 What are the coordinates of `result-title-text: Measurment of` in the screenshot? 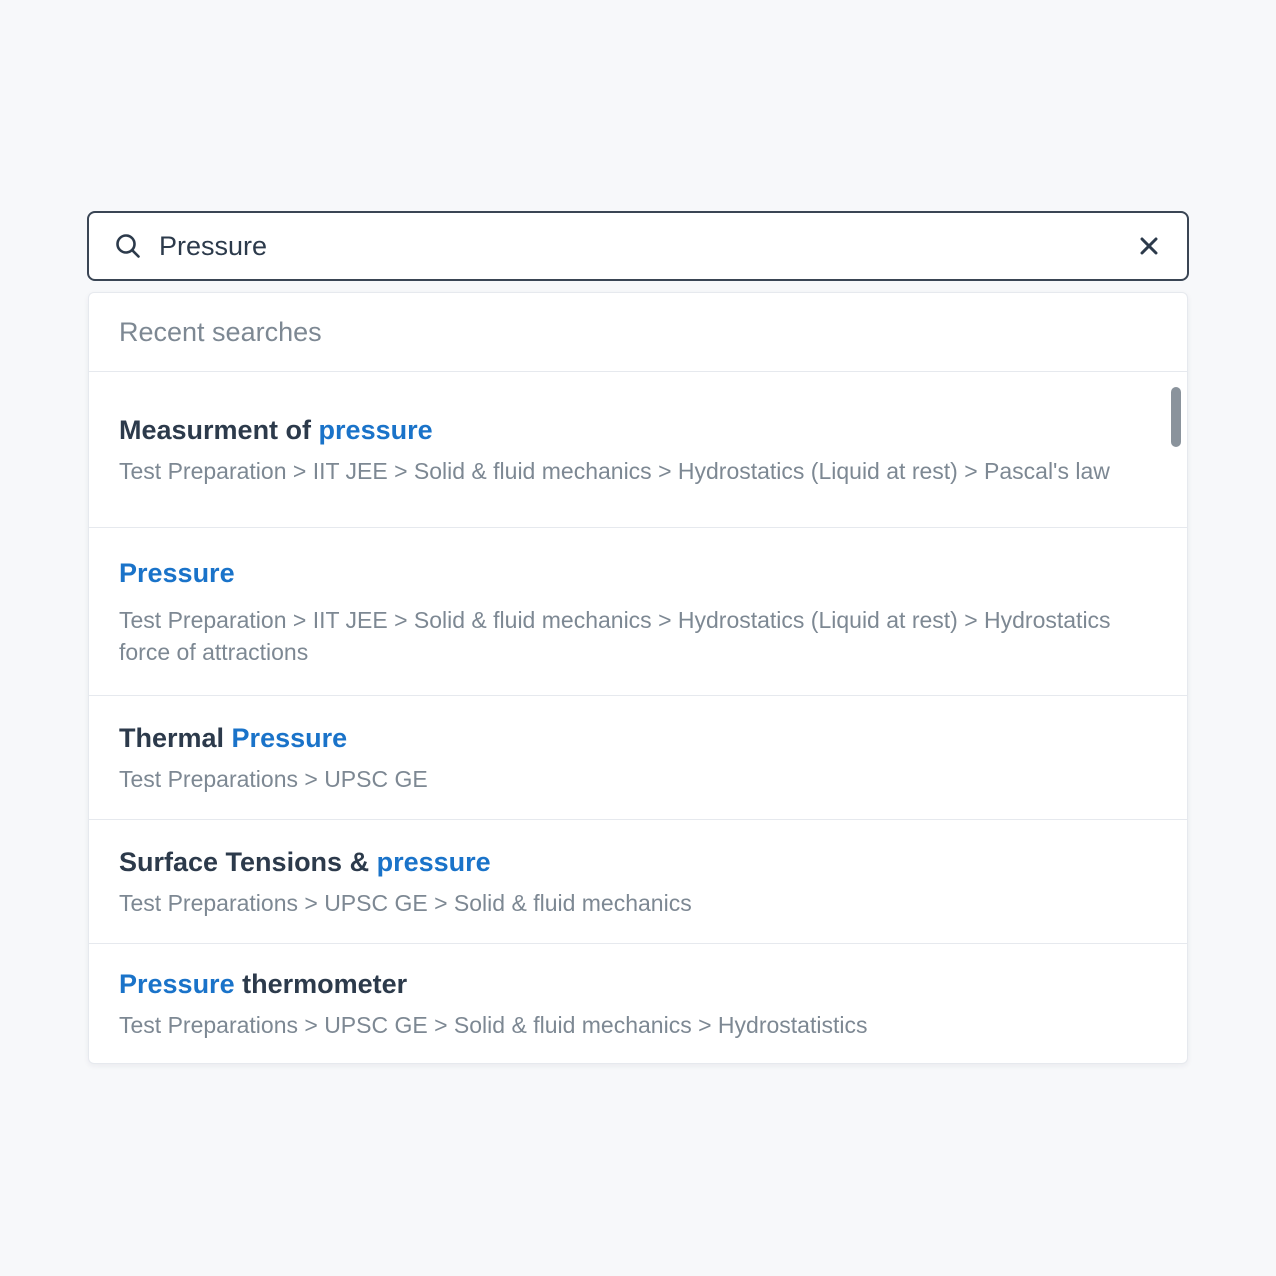 It's located at (219, 429).